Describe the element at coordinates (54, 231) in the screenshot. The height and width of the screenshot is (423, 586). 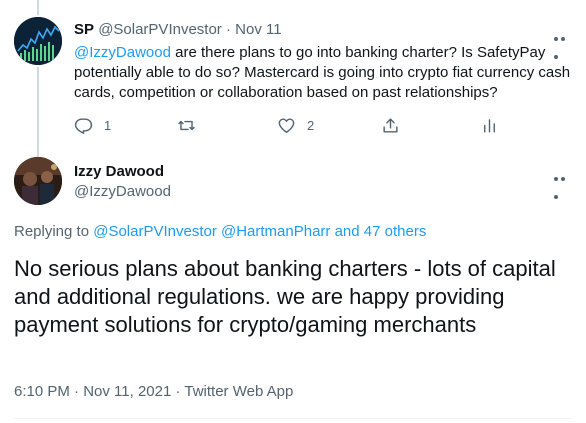
I see `replying-prefix: Replying to` at that location.